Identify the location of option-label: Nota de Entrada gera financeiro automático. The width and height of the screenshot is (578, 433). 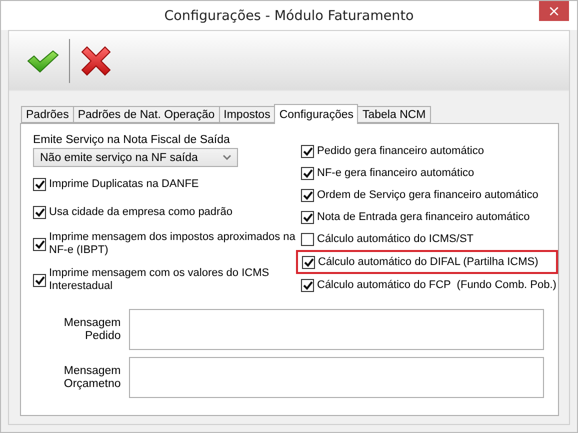
(423, 217).